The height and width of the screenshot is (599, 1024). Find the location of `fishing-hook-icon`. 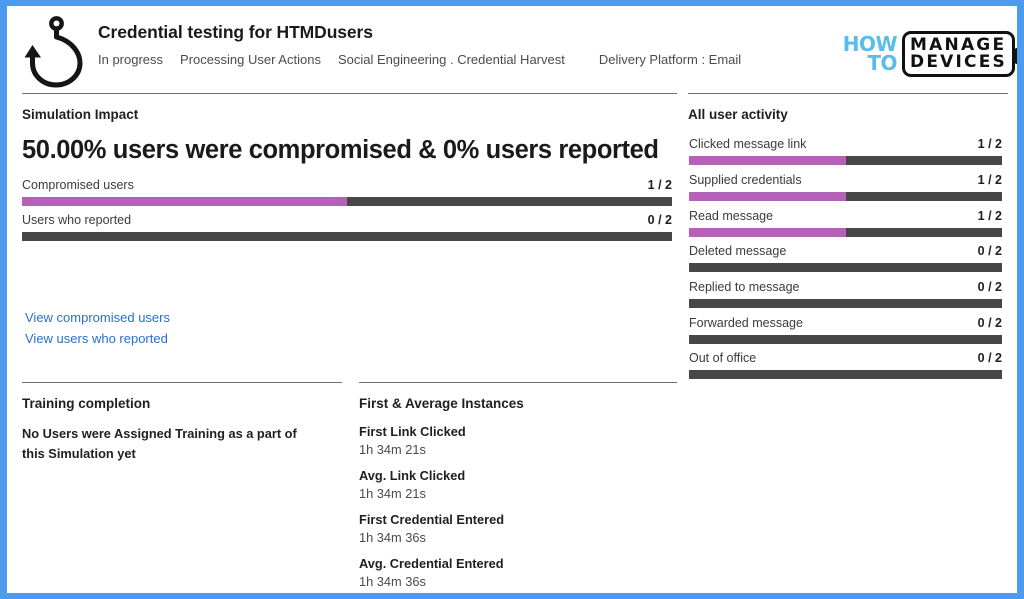

fishing-hook-icon is located at coordinates (54, 51).